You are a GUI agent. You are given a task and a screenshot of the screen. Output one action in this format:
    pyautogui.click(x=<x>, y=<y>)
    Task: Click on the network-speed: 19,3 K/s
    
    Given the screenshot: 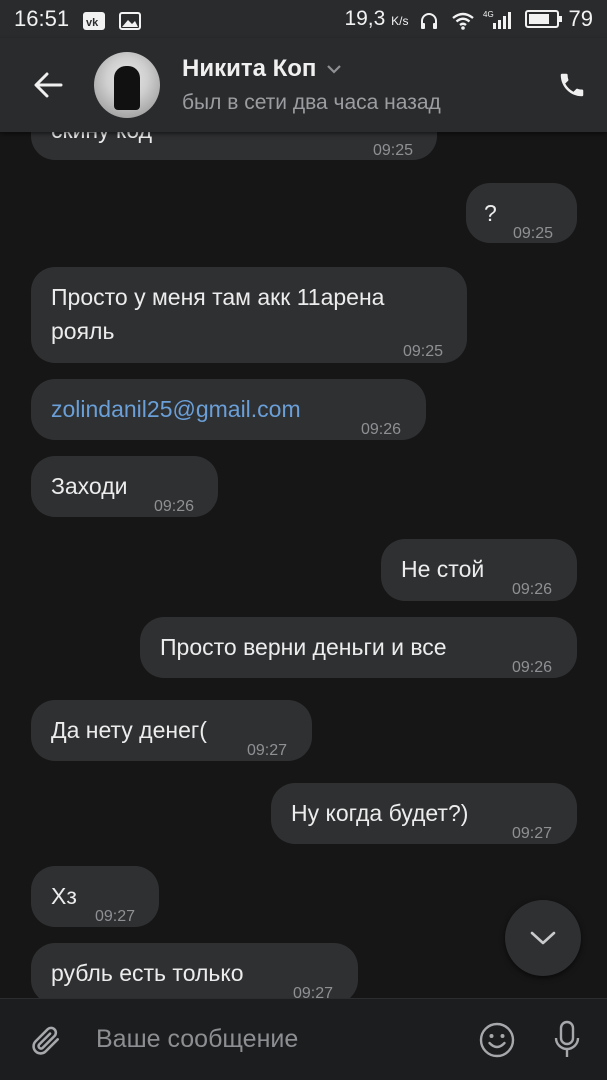 What is the action you would take?
    pyautogui.click(x=376, y=18)
    